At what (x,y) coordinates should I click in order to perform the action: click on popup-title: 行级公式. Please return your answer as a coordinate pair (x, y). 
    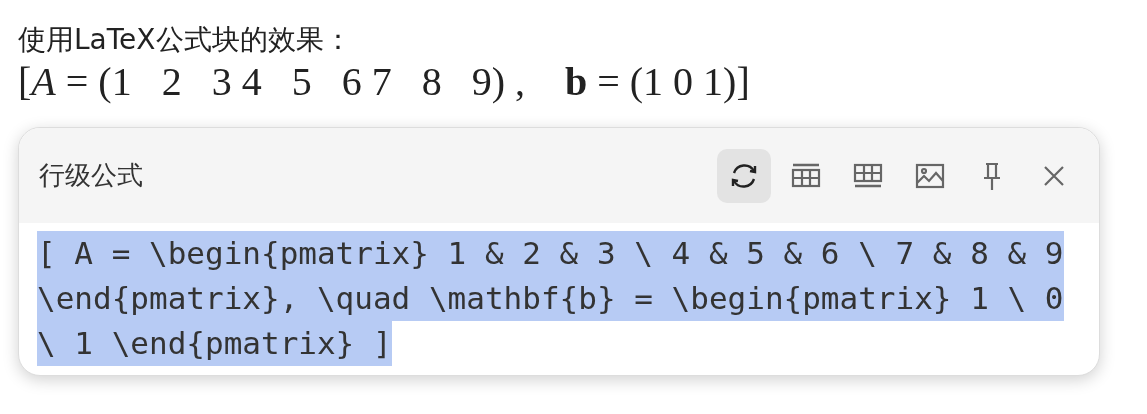
    Looking at the image, I should click on (91, 175).